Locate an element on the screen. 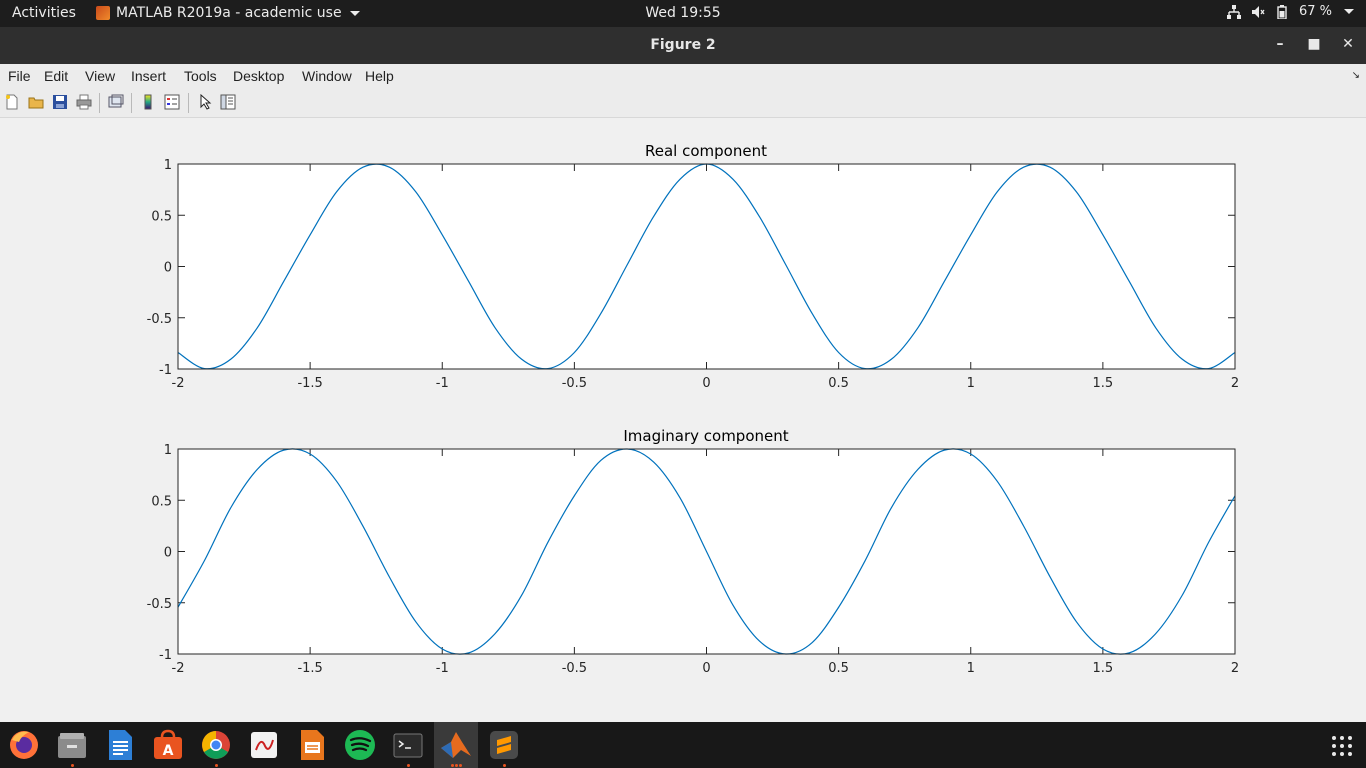  clock: Wed 19:55 is located at coordinates (682, 13).